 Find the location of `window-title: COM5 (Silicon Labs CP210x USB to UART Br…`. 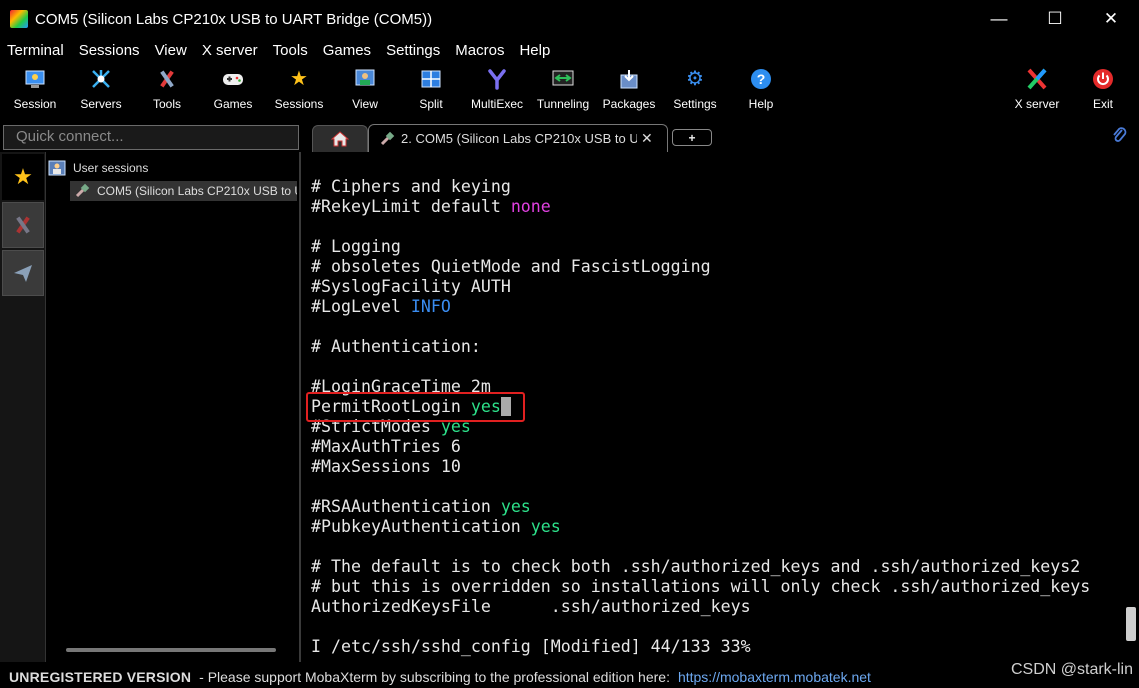

window-title: COM5 (Silicon Labs CP210x USB to UART Br… is located at coordinates (234, 19).